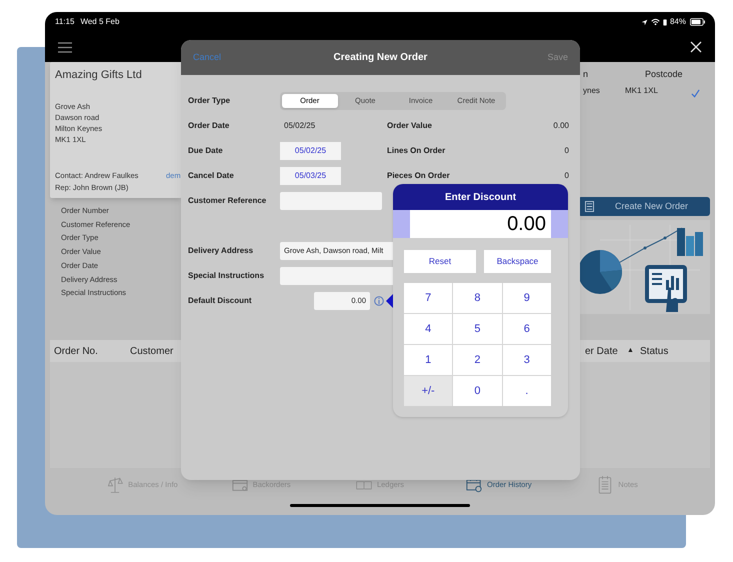  I want to click on discount-display: 0.00, so click(480, 224).